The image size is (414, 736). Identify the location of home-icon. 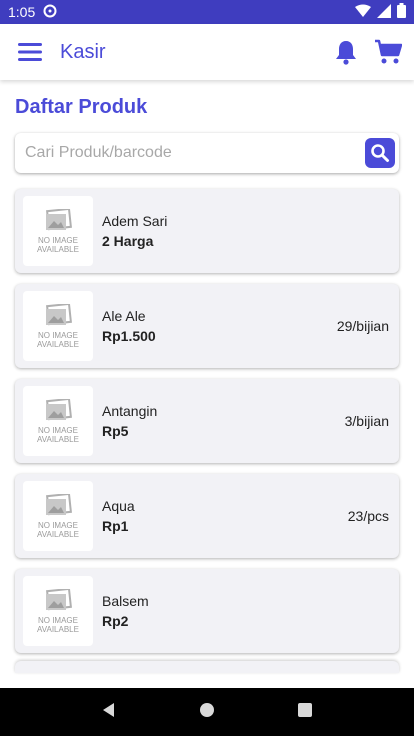
(207, 712).